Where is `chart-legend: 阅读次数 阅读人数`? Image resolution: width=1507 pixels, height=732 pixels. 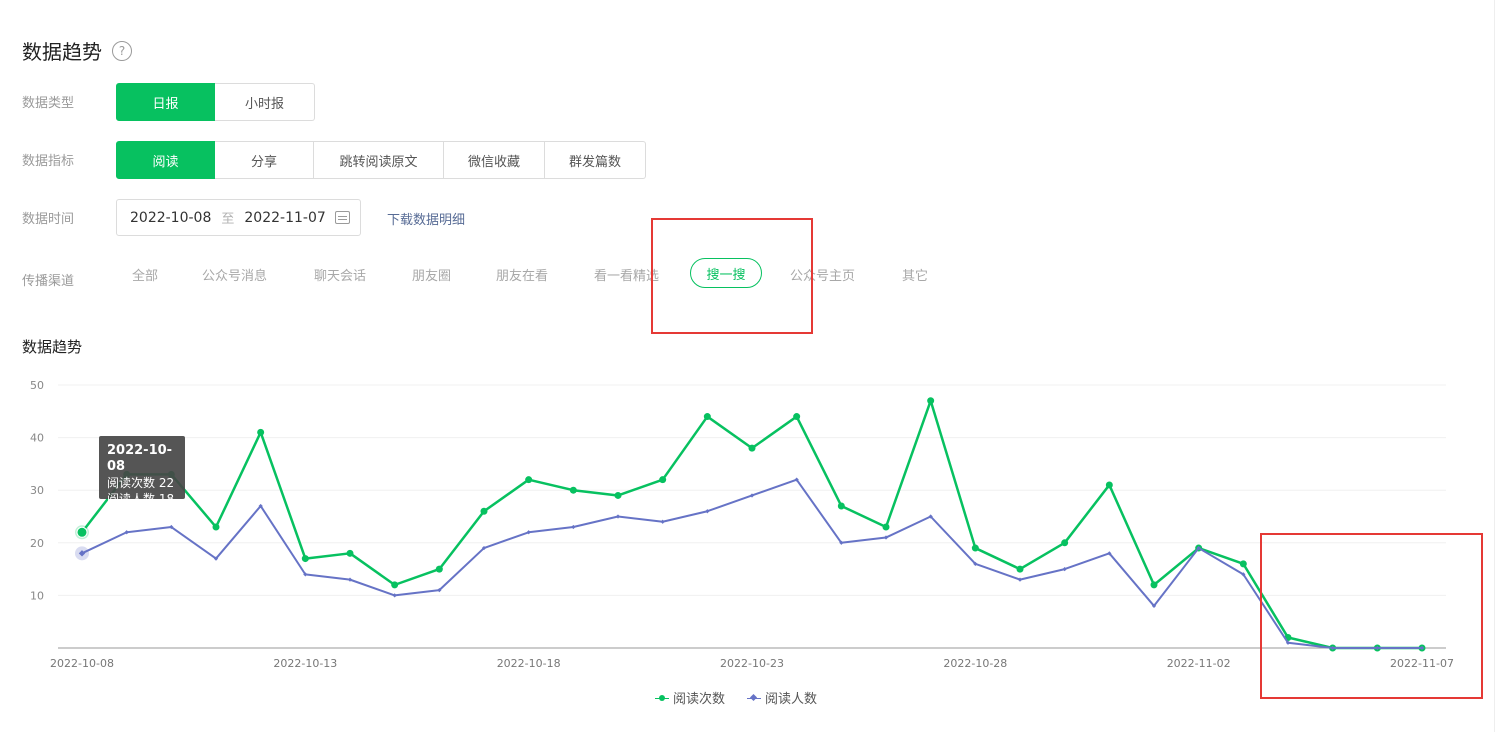 chart-legend: 阅读次数 阅读人数 is located at coordinates (747, 697).